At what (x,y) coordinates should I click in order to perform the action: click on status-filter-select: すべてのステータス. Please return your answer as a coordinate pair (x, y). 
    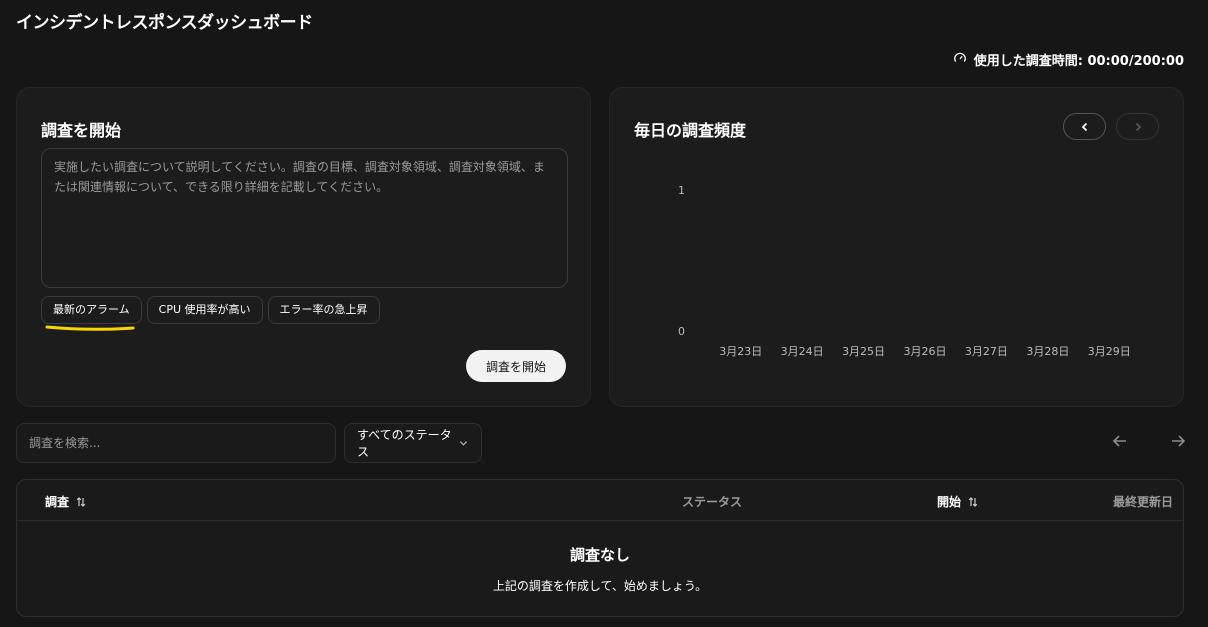
    Looking at the image, I should click on (413, 443).